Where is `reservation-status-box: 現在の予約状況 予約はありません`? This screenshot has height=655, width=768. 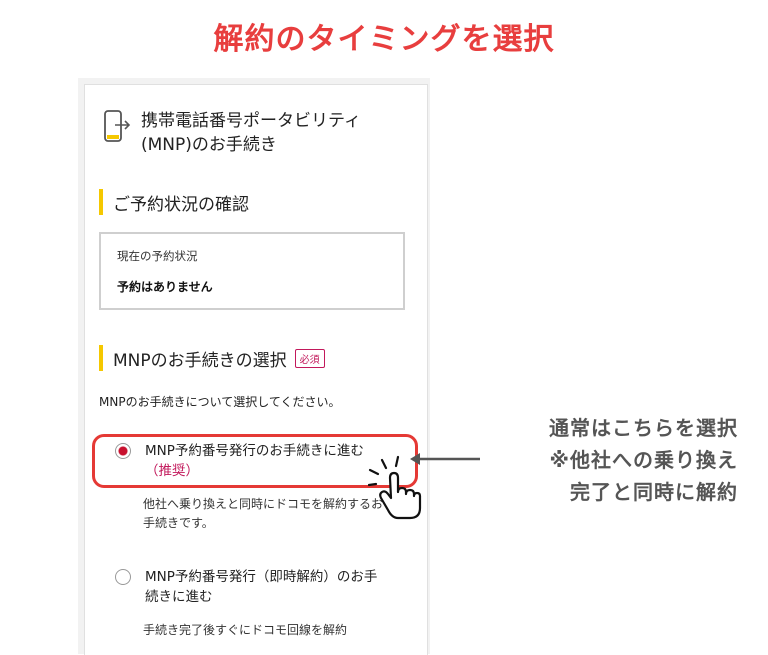 reservation-status-box: 現在の予約状況 予約はありません is located at coordinates (252, 271).